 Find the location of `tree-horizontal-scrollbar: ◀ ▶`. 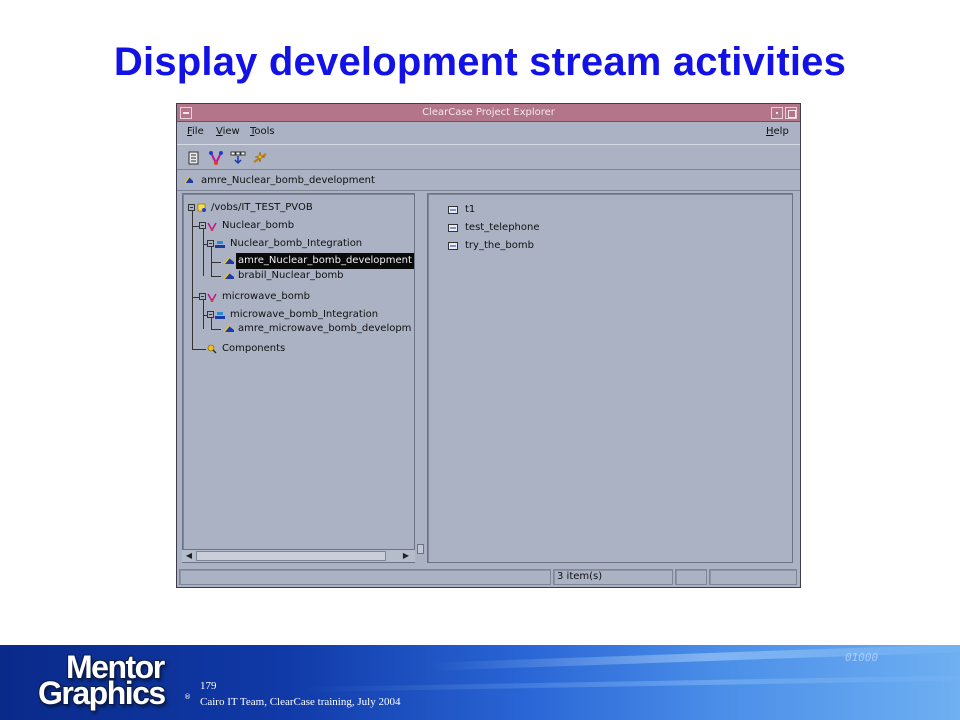

tree-horizontal-scrollbar: ◀ ▶ is located at coordinates (298, 555).